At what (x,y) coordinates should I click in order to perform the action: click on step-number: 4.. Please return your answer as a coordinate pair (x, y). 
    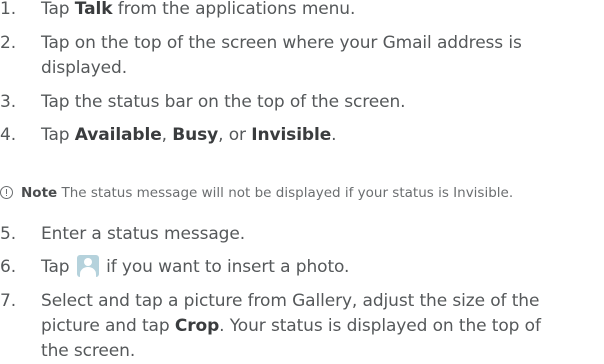
    Looking at the image, I should click on (8, 135).